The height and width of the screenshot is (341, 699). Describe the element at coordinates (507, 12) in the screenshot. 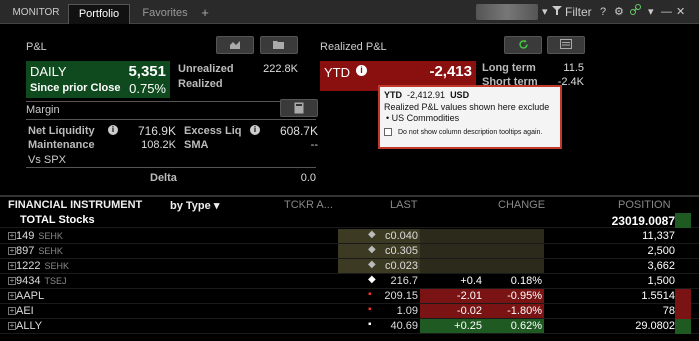

I see `account-selector` at that location.